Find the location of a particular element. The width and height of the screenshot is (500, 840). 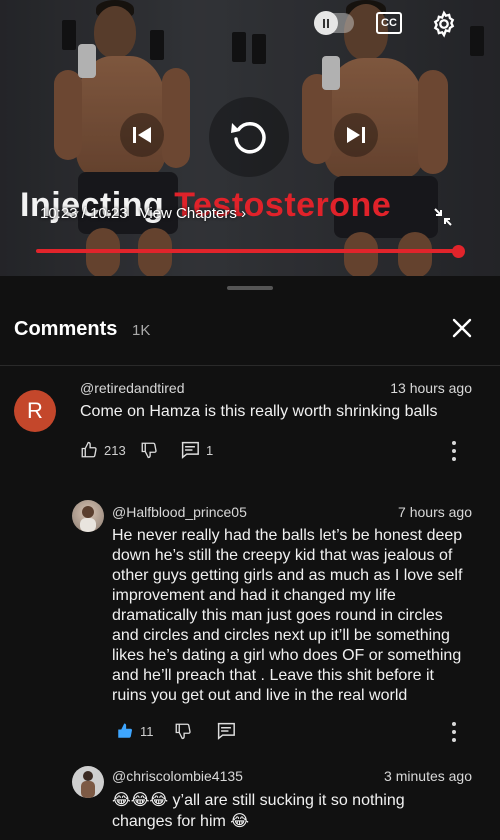

laughing-emoji: 😂 is located at coordinates (239, 820).